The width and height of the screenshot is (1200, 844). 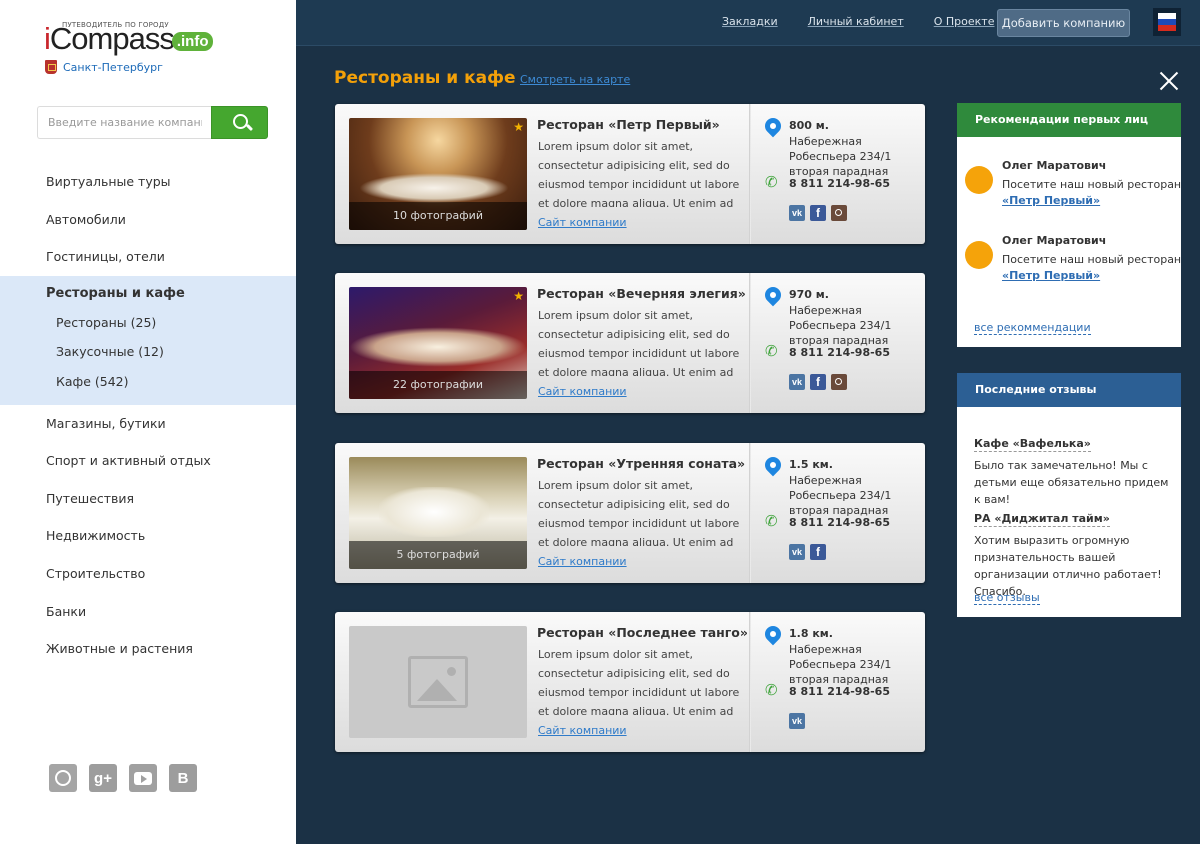 What do you see at coordinates (628, 124) in the screenshot?
I see `listing-title: Ресторан «Петр Первый»` at bounding box center [628, 124].